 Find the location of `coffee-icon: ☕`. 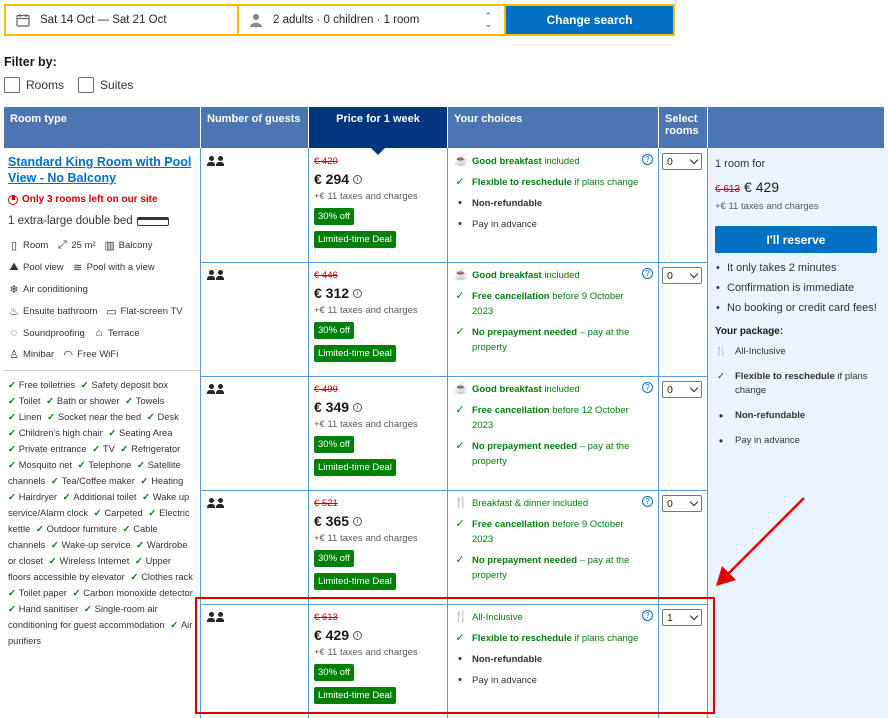

coffee-icon: ☕ is located at coordinates (461, 275).